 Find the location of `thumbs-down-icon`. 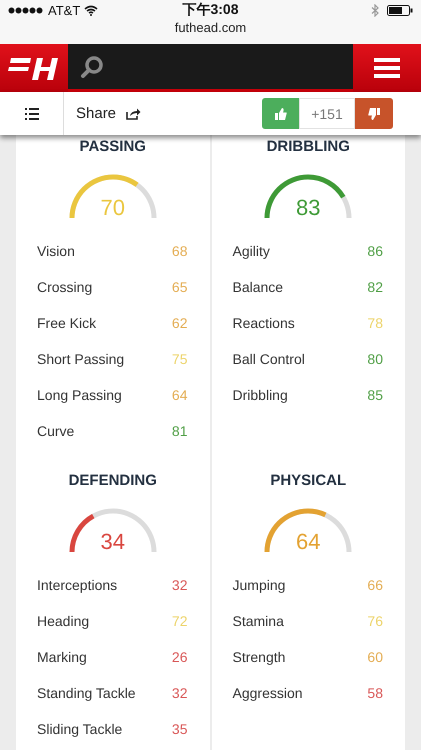

thumbs-down-icon is located at coordinates (374, 114).